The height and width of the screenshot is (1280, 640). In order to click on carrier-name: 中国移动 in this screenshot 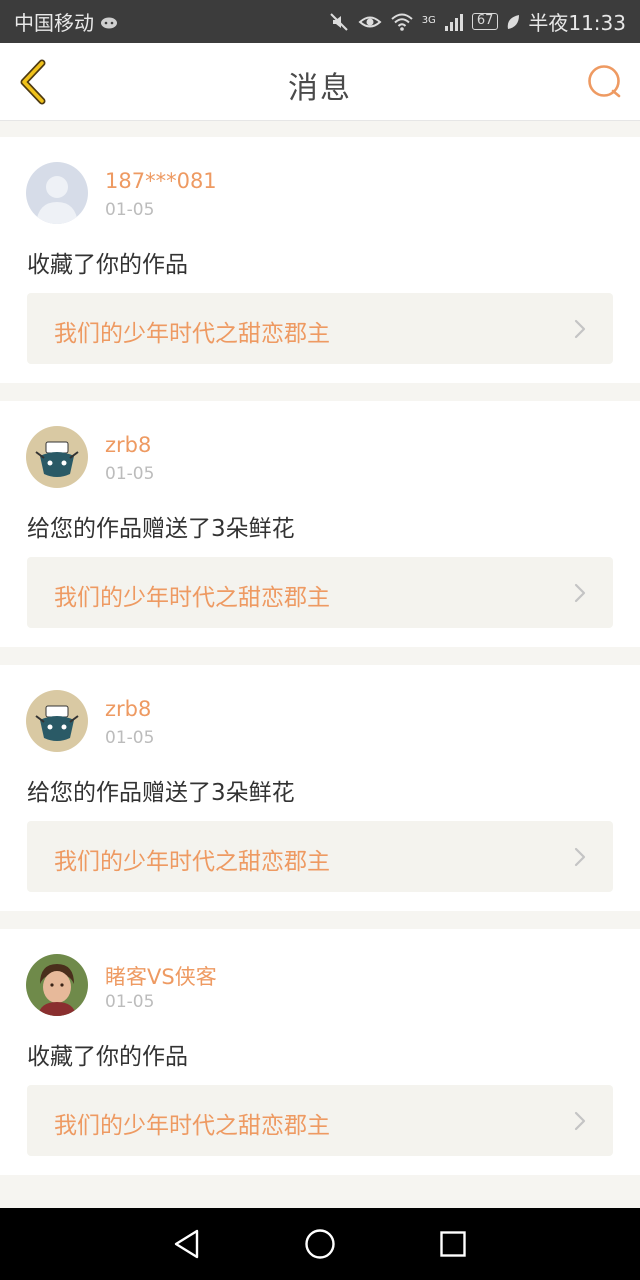, I will do `click(54, 23)`.